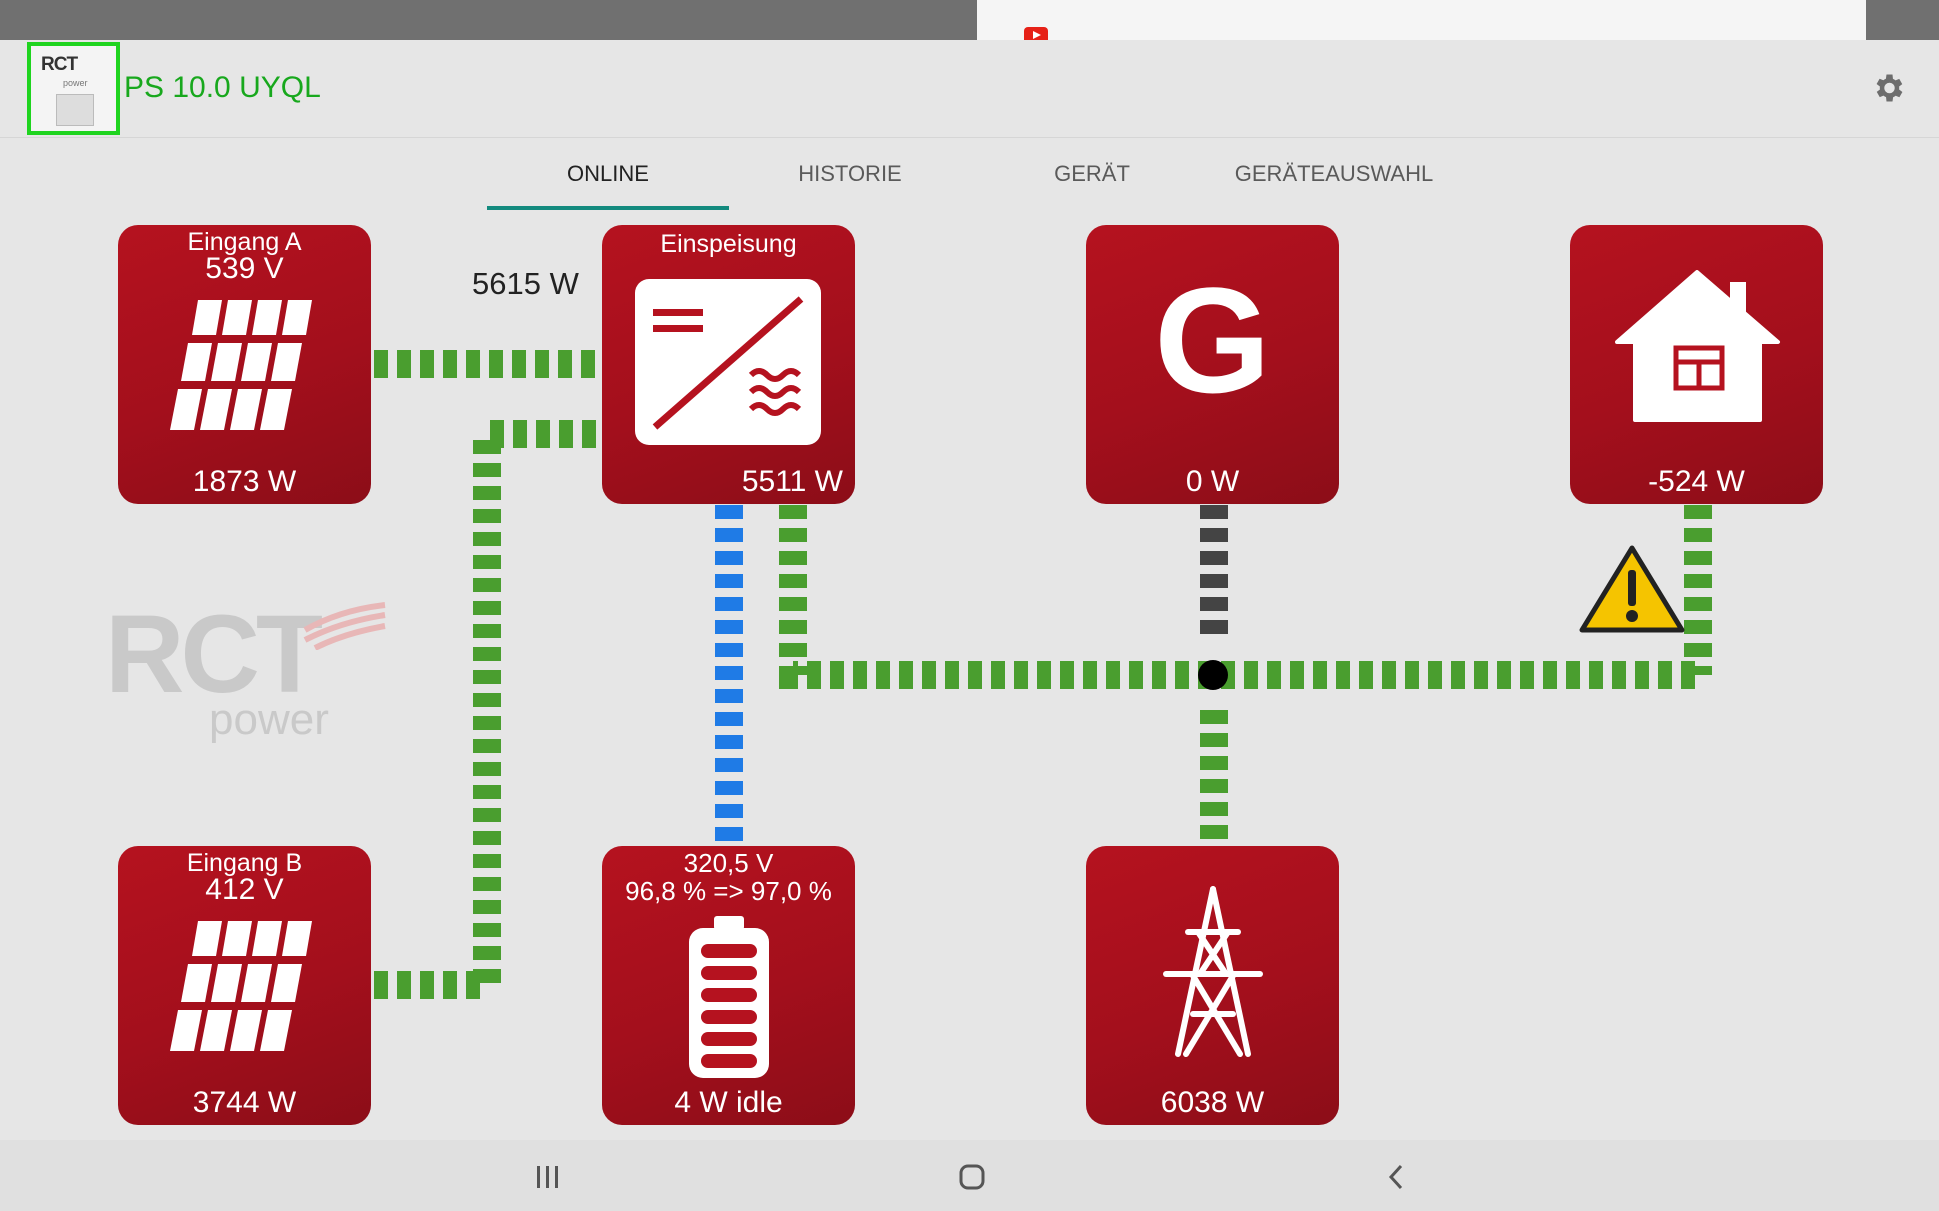  I want to click on battery-voltage: 320,5 V, so click(728, 863).